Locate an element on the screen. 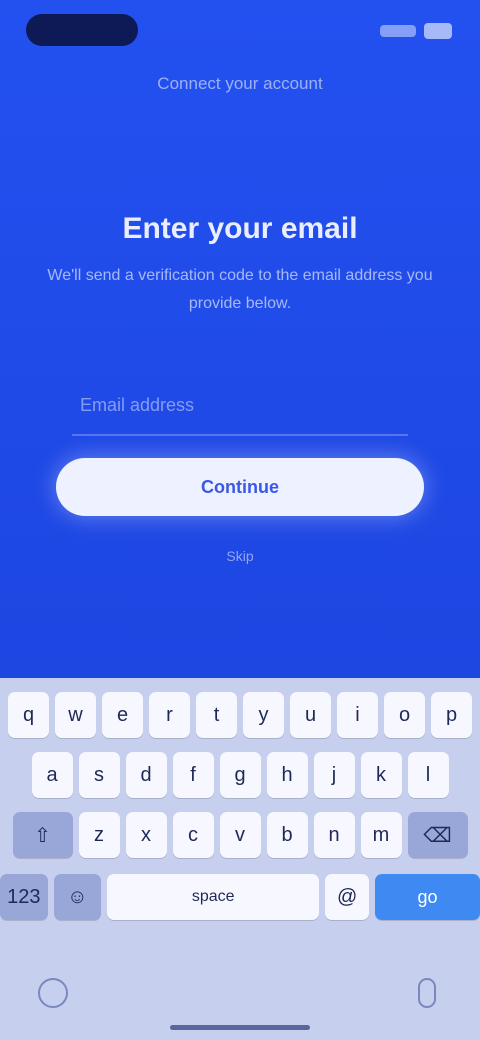  key: g is located at coordinates (240, 775).